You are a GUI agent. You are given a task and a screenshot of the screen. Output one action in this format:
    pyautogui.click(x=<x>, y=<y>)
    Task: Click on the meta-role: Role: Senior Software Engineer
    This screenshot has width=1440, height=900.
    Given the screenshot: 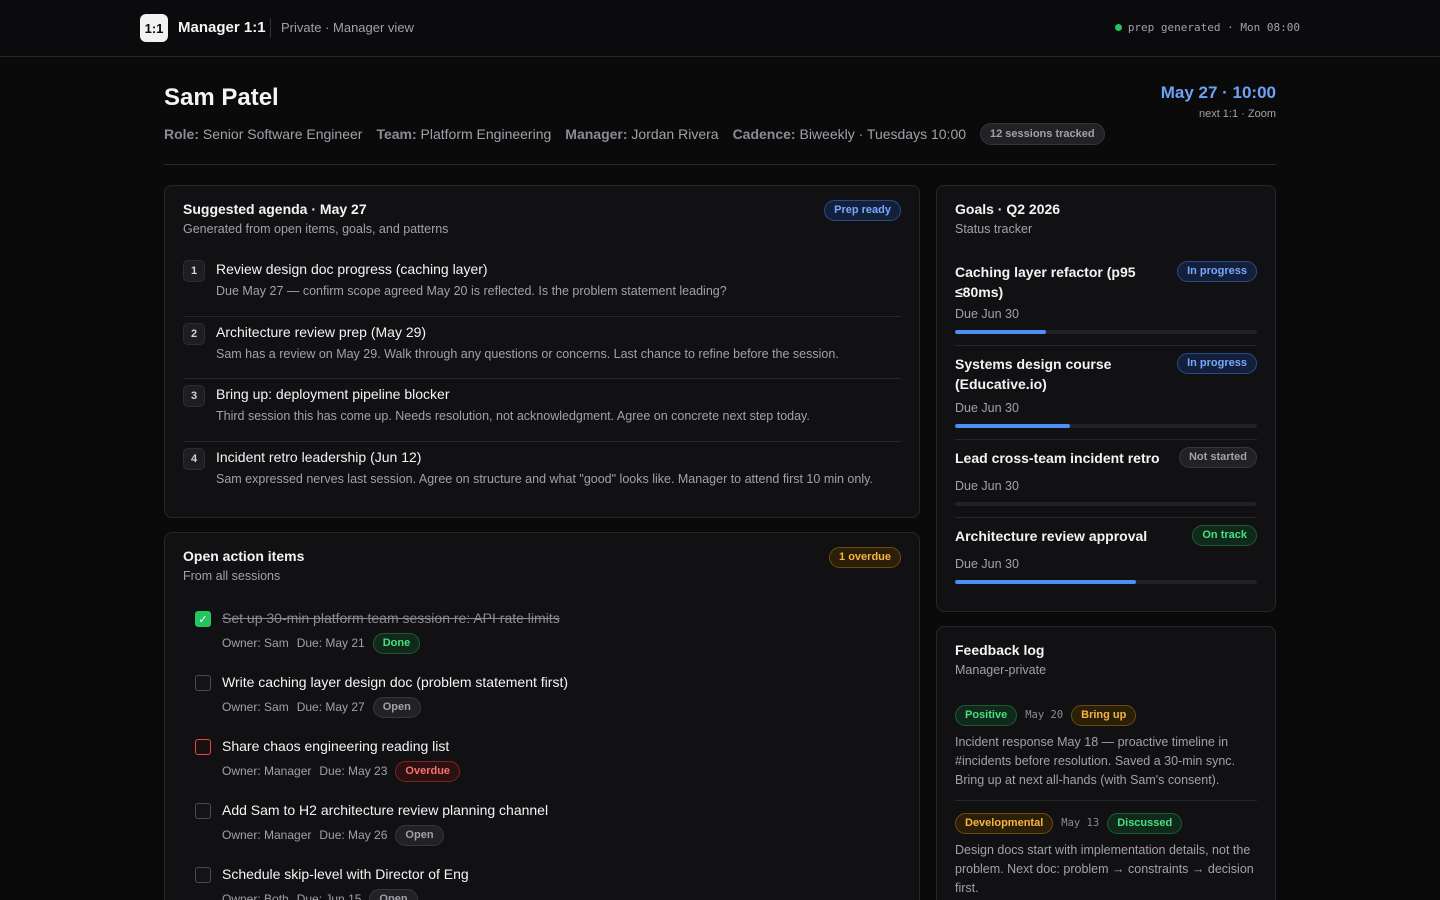 What is the action you would take?
    pyautogui.click(x=263, y=134)
    